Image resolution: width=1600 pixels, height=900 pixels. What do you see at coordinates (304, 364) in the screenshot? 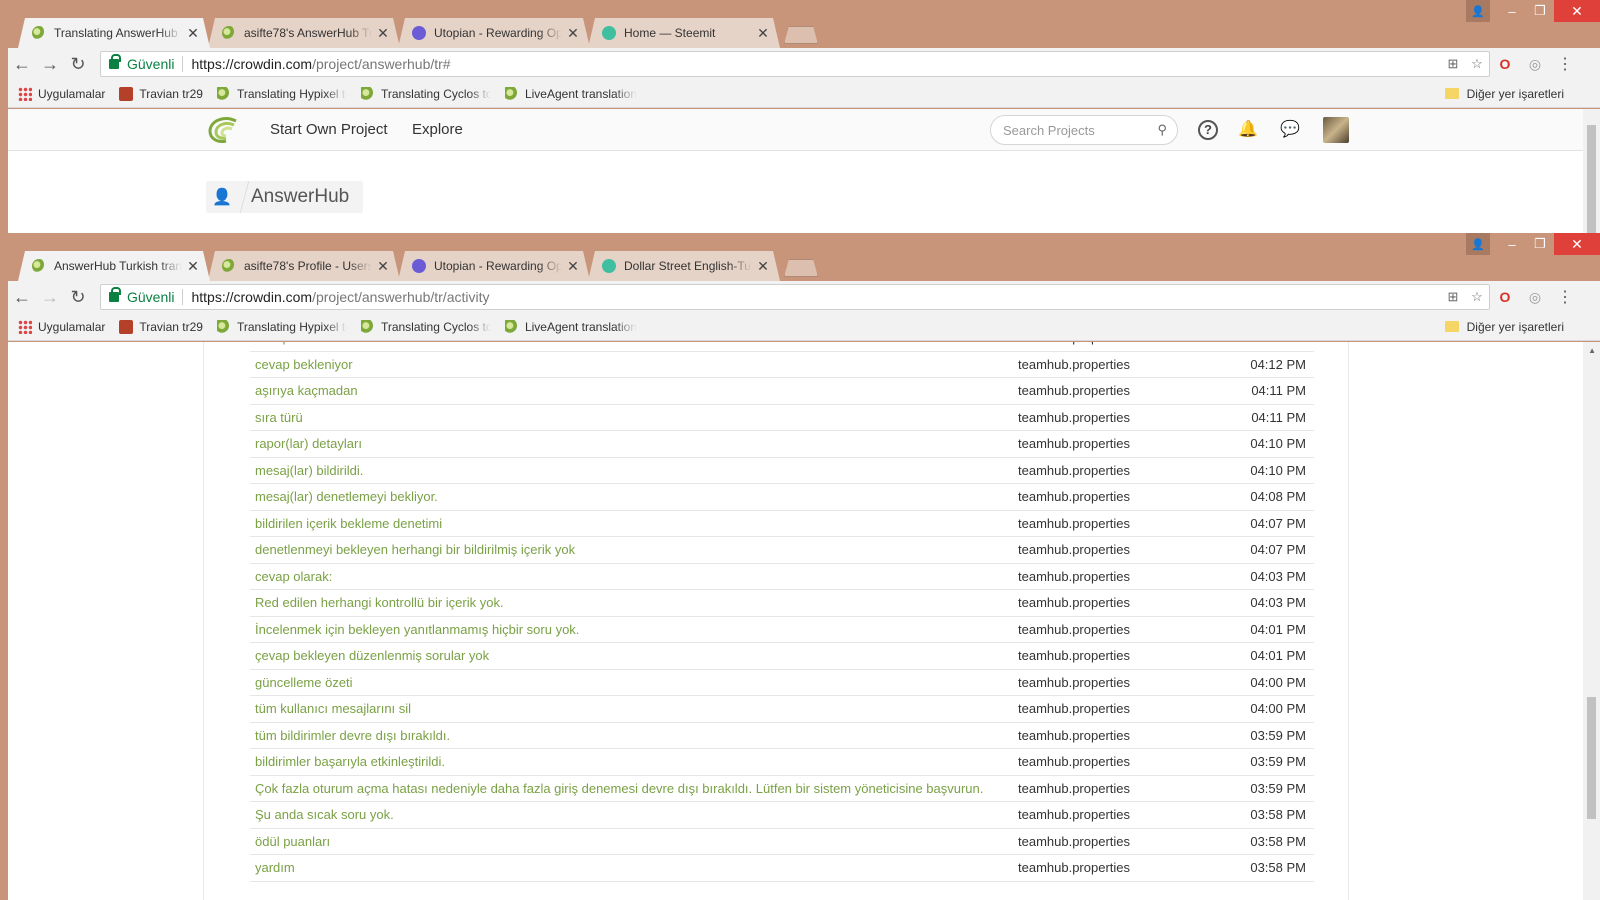
I see `phrase-link: cevap bekleniyor` at bounding box center [304, 364].